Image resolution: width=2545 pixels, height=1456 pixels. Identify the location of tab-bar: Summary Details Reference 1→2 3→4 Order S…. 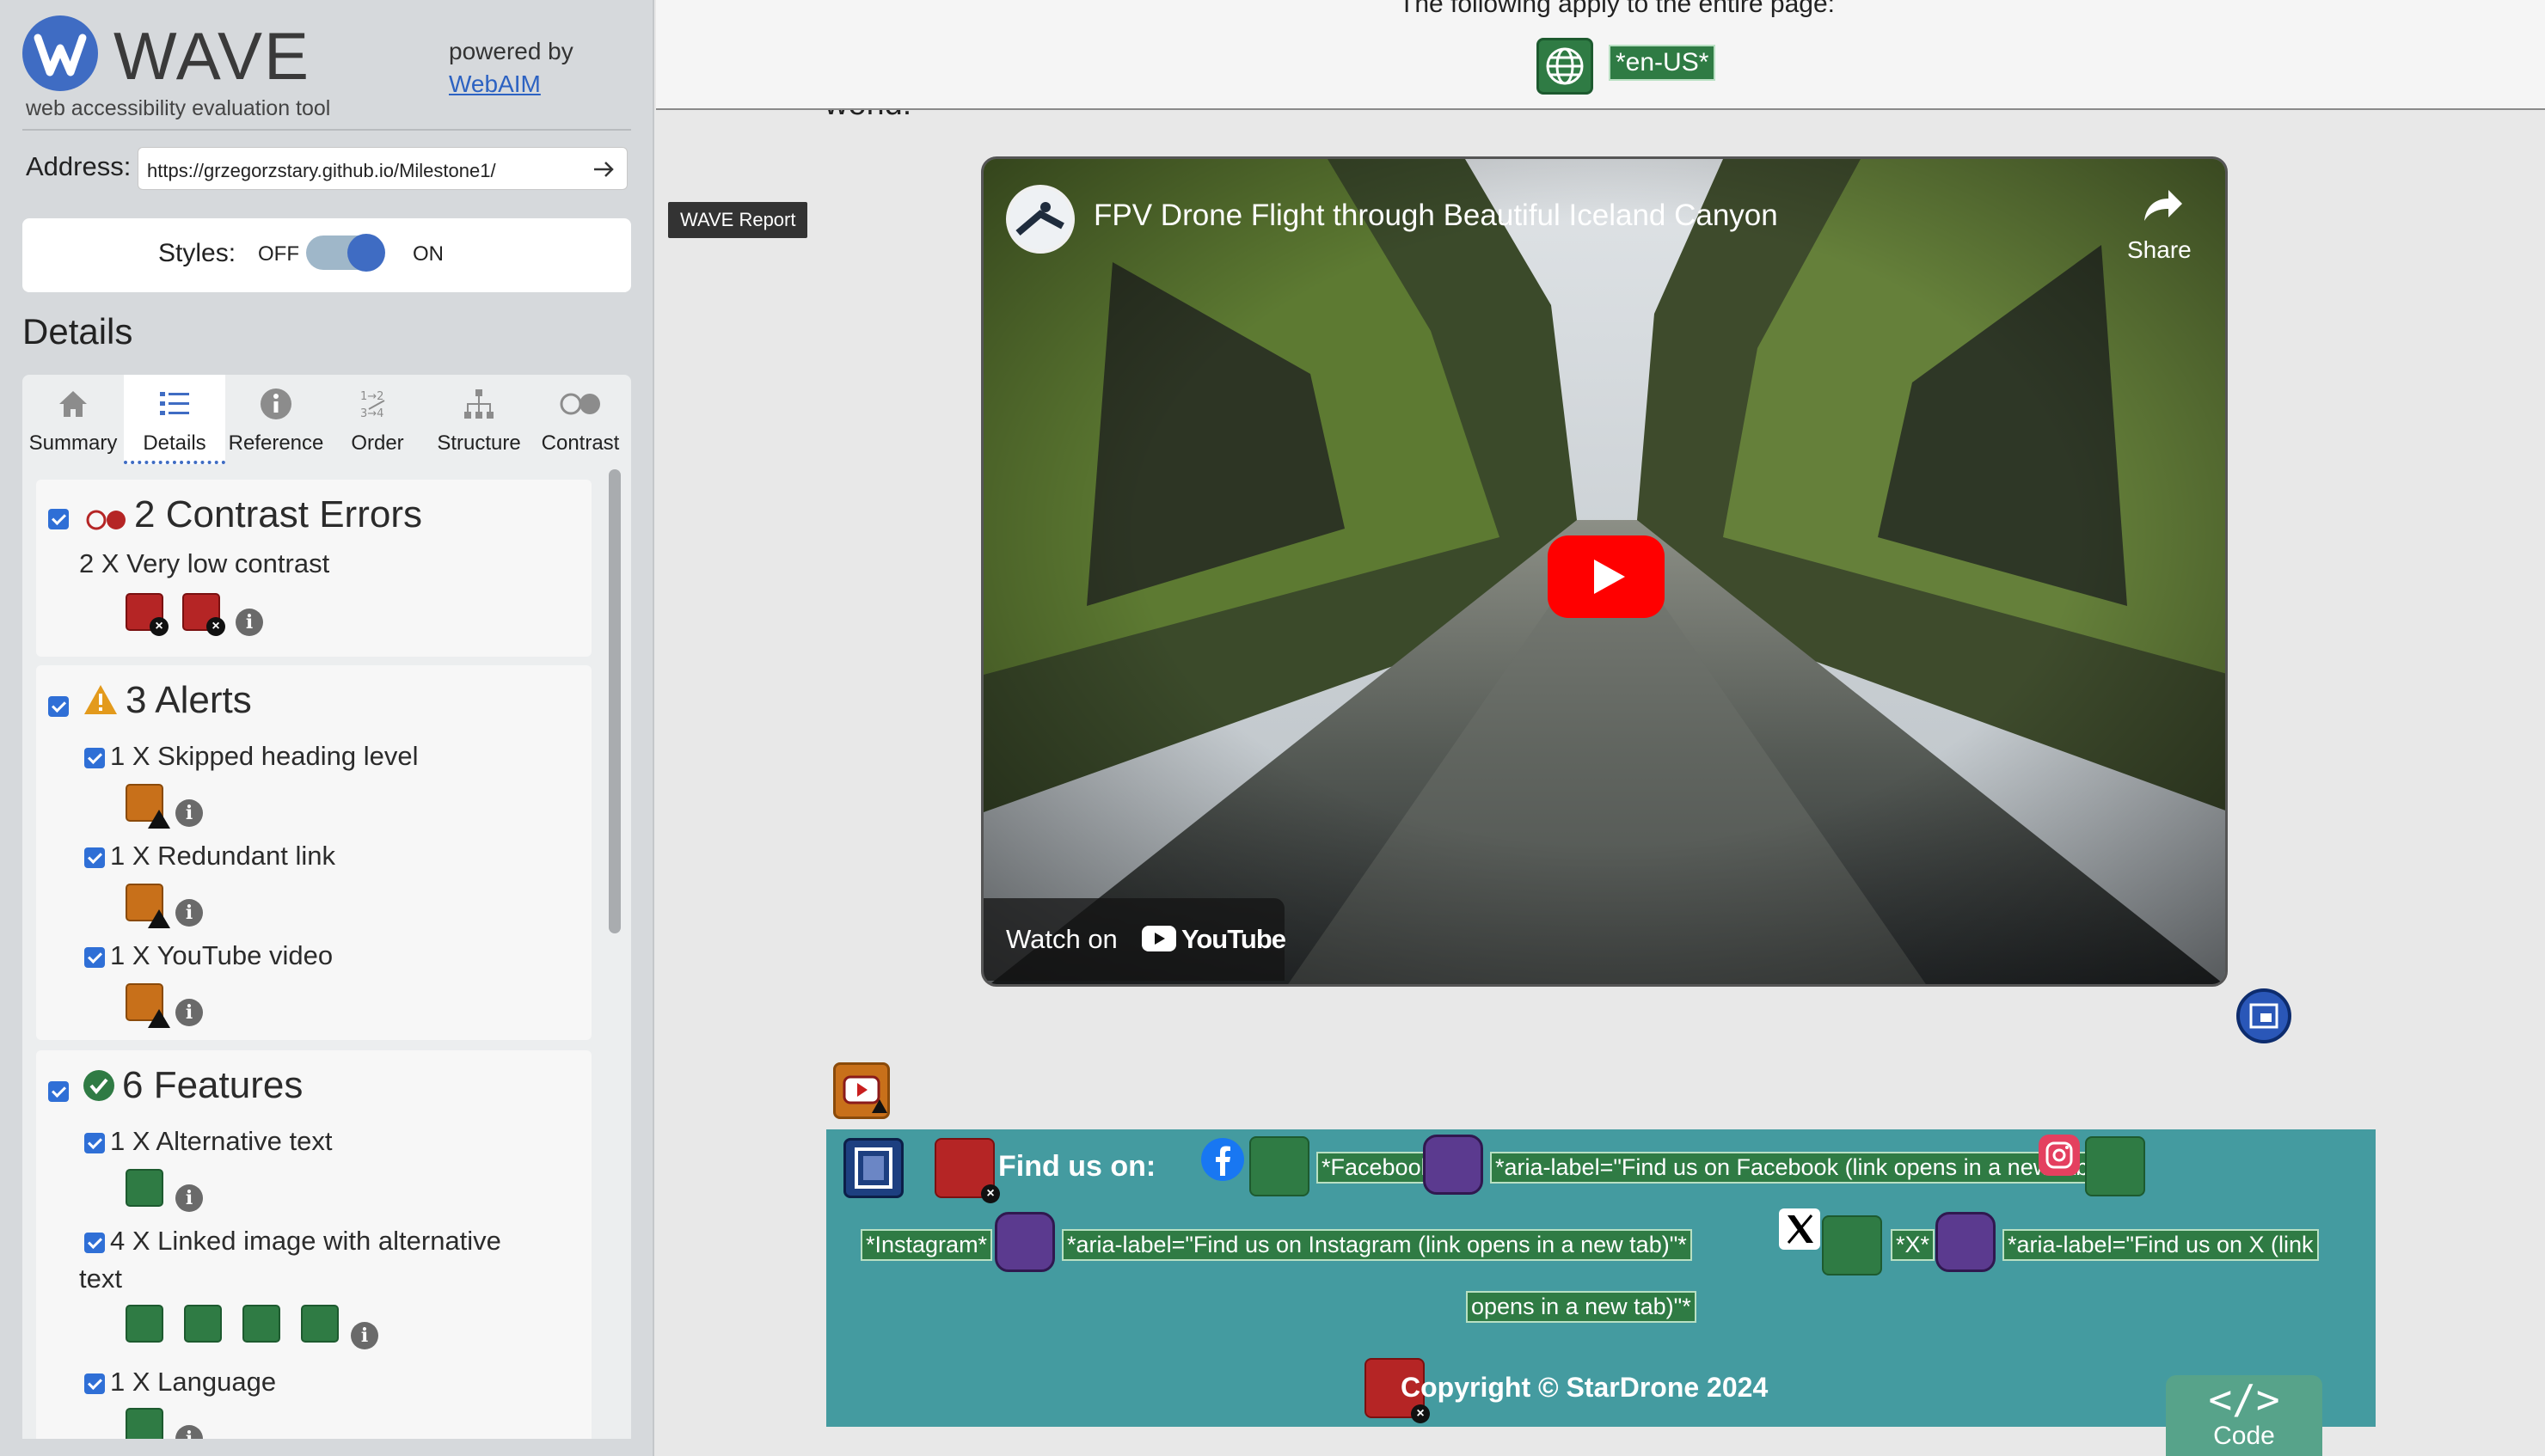
(326, 420).